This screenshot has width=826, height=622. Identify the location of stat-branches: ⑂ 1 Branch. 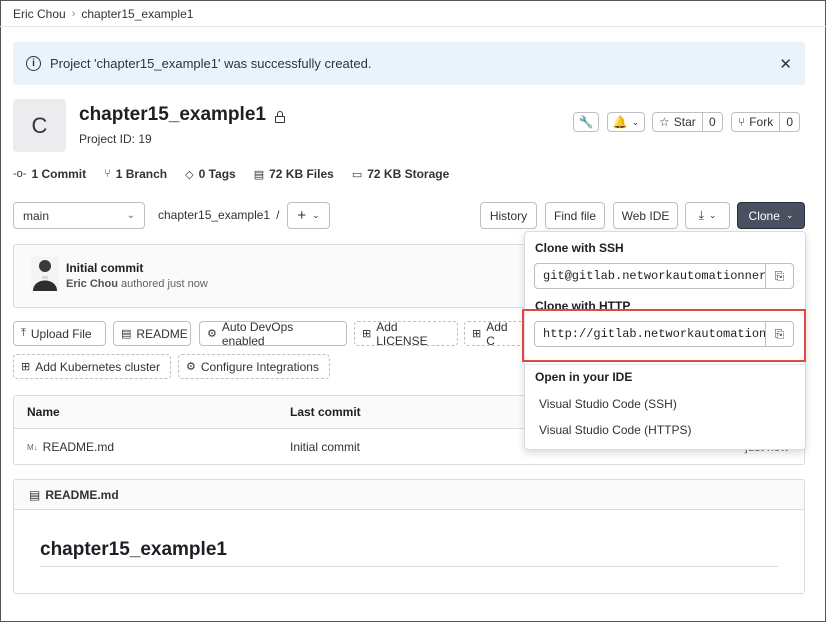
(135, 174).